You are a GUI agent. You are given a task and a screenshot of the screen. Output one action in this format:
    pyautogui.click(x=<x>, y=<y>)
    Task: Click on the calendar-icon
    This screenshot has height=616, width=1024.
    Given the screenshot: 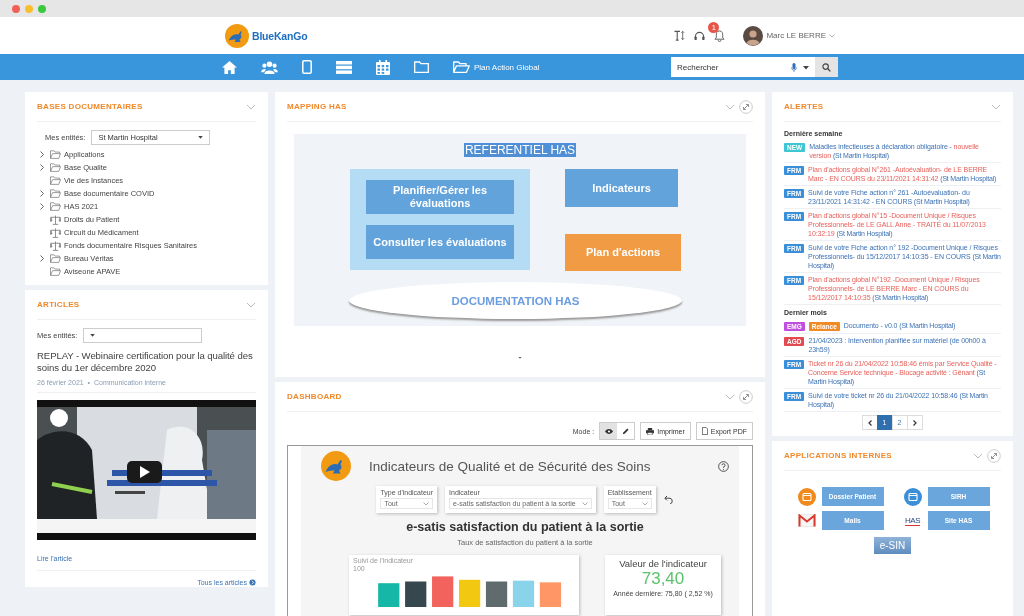 What is the action you would take?
    pyautogui.click(x=383, y=67)
    